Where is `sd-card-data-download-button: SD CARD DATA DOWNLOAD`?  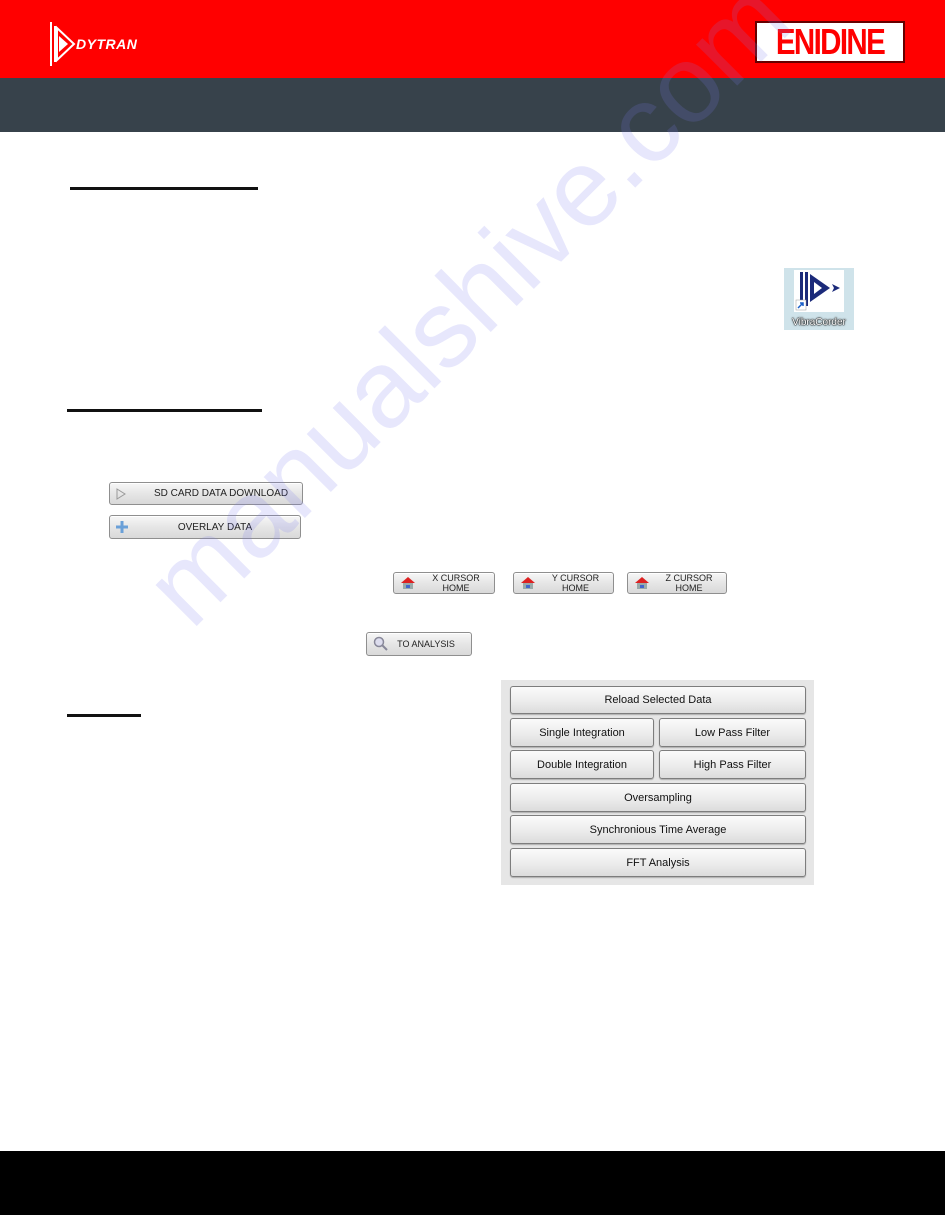 sd-card-data-download-button: SD CARD DATA DOWNLOAD is located at coordinates (206, 493).